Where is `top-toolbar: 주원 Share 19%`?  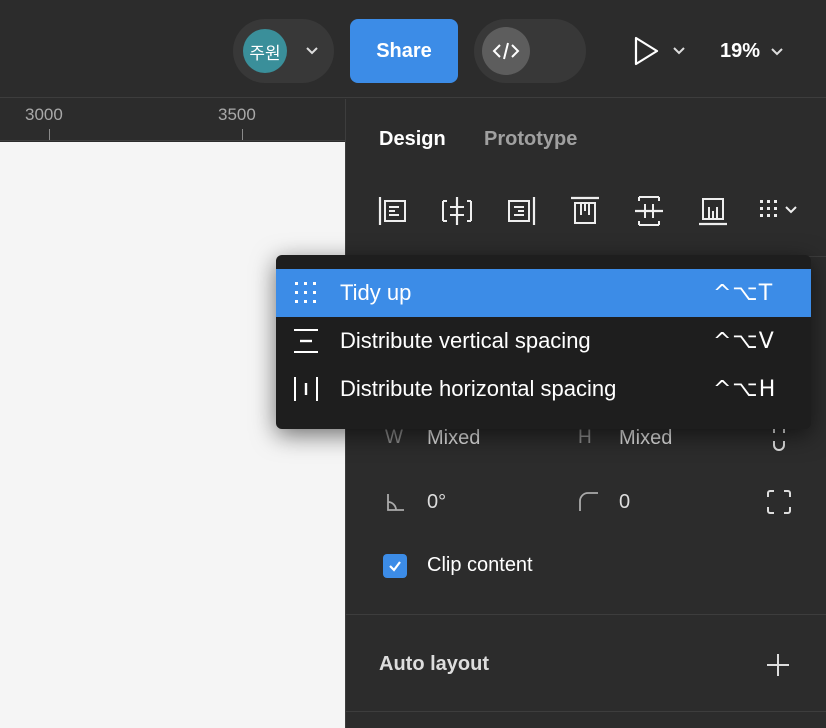 top-toolbar: 주원 Share 19% is located at coordinates (413, 49).